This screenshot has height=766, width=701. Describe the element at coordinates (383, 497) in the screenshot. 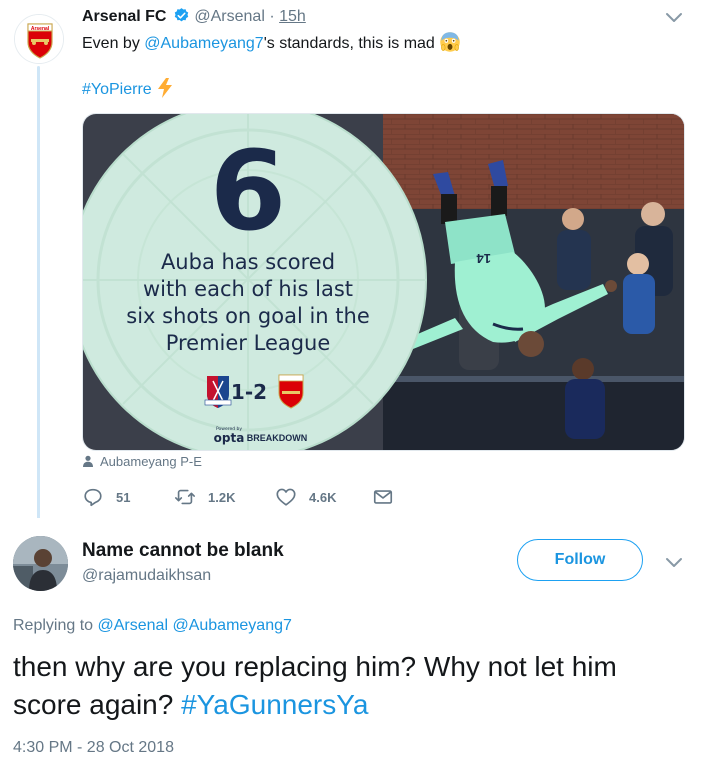

I see `direct-message-icon` at that location.